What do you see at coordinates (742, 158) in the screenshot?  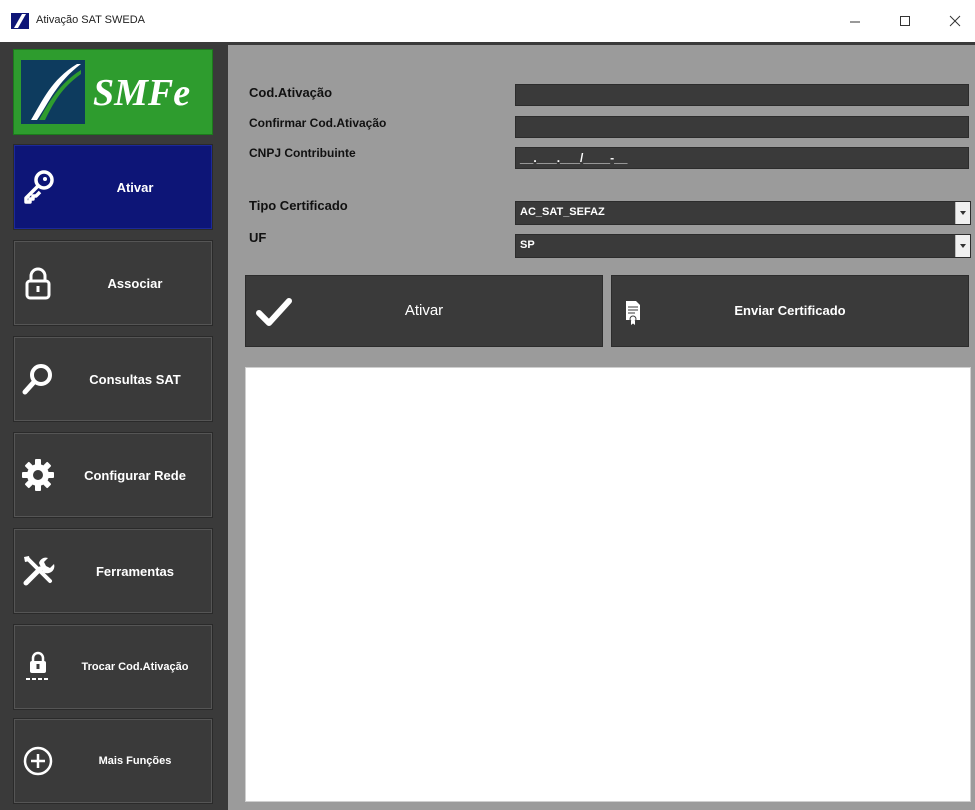 I see `cnpj-input: __.___.___/____-__` at bounding box center [742, 158].